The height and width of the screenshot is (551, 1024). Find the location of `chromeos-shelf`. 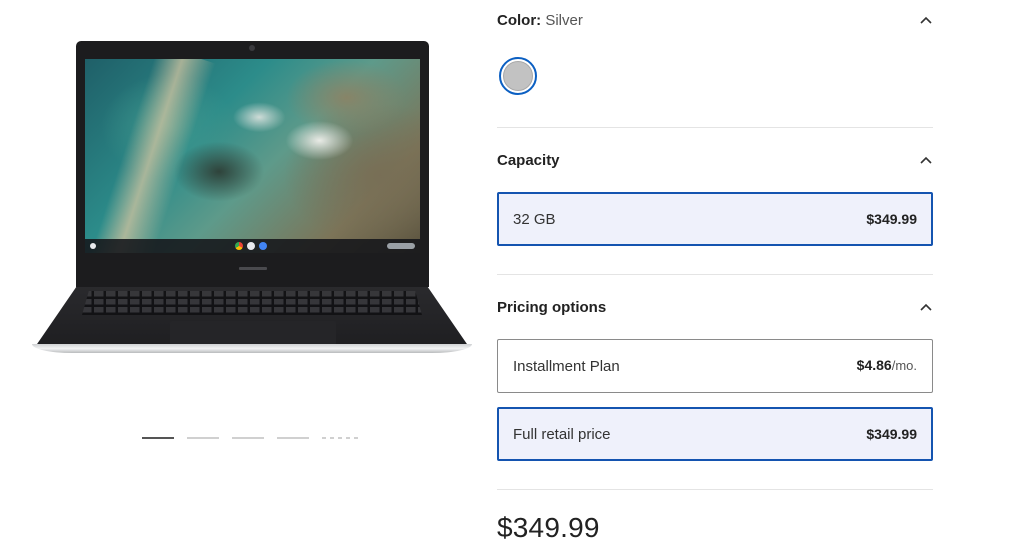

chromeos-shelf is located at coordinates (252, 246).